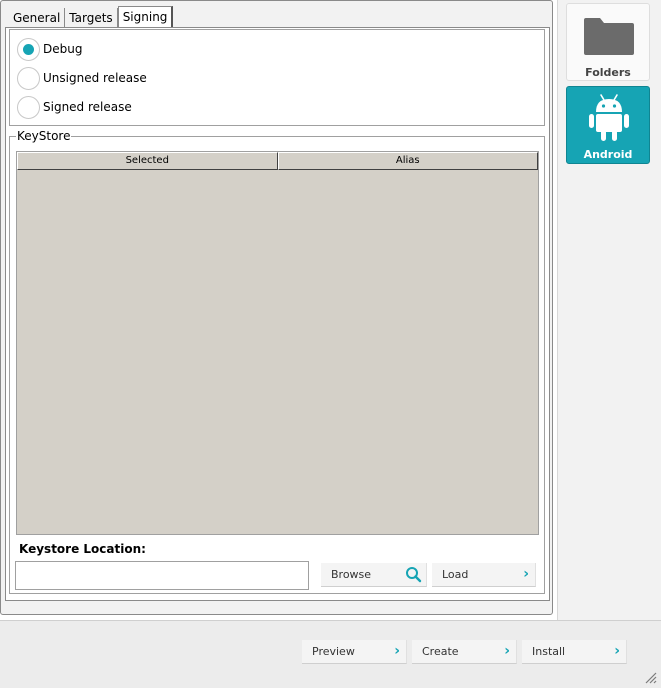 Image resolution: width=661 pixels, height=688 pixels. What do you see at coordinates (464, 652) in the screenshot?
I see `create-button: Create ›` at bounding box center [464, 652].